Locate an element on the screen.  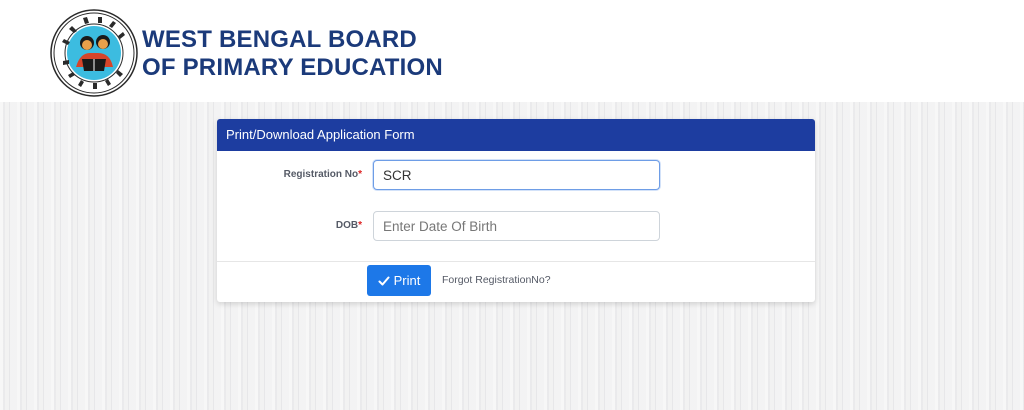
check-icon is located at coordinates (384, 280).